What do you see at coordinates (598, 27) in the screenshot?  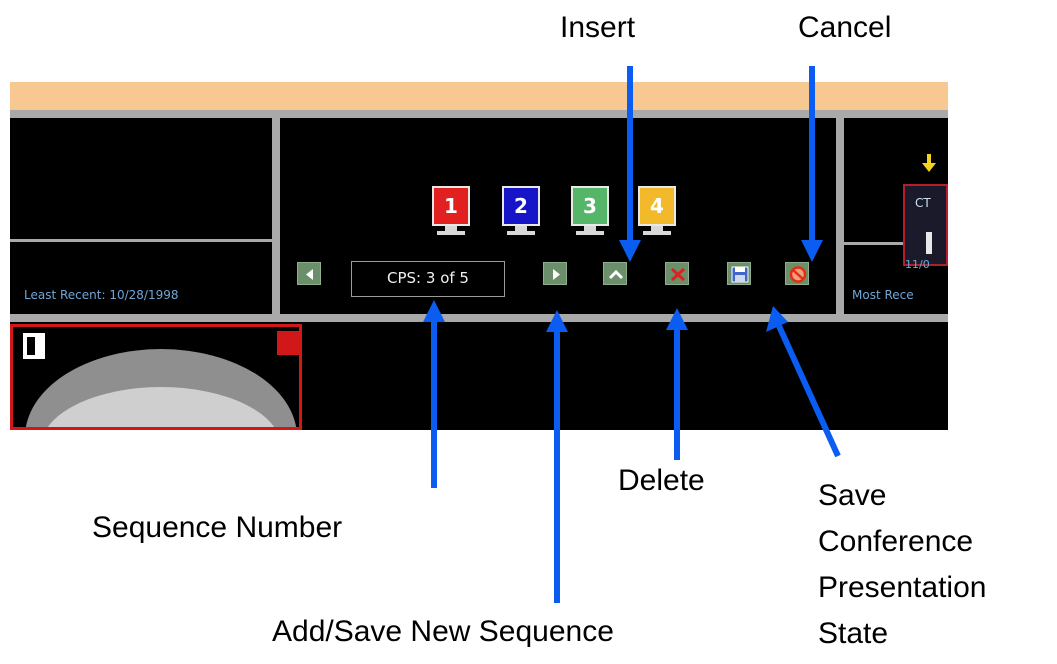 I see `insert-annotation: Insert` at bounding box center [598, 27].